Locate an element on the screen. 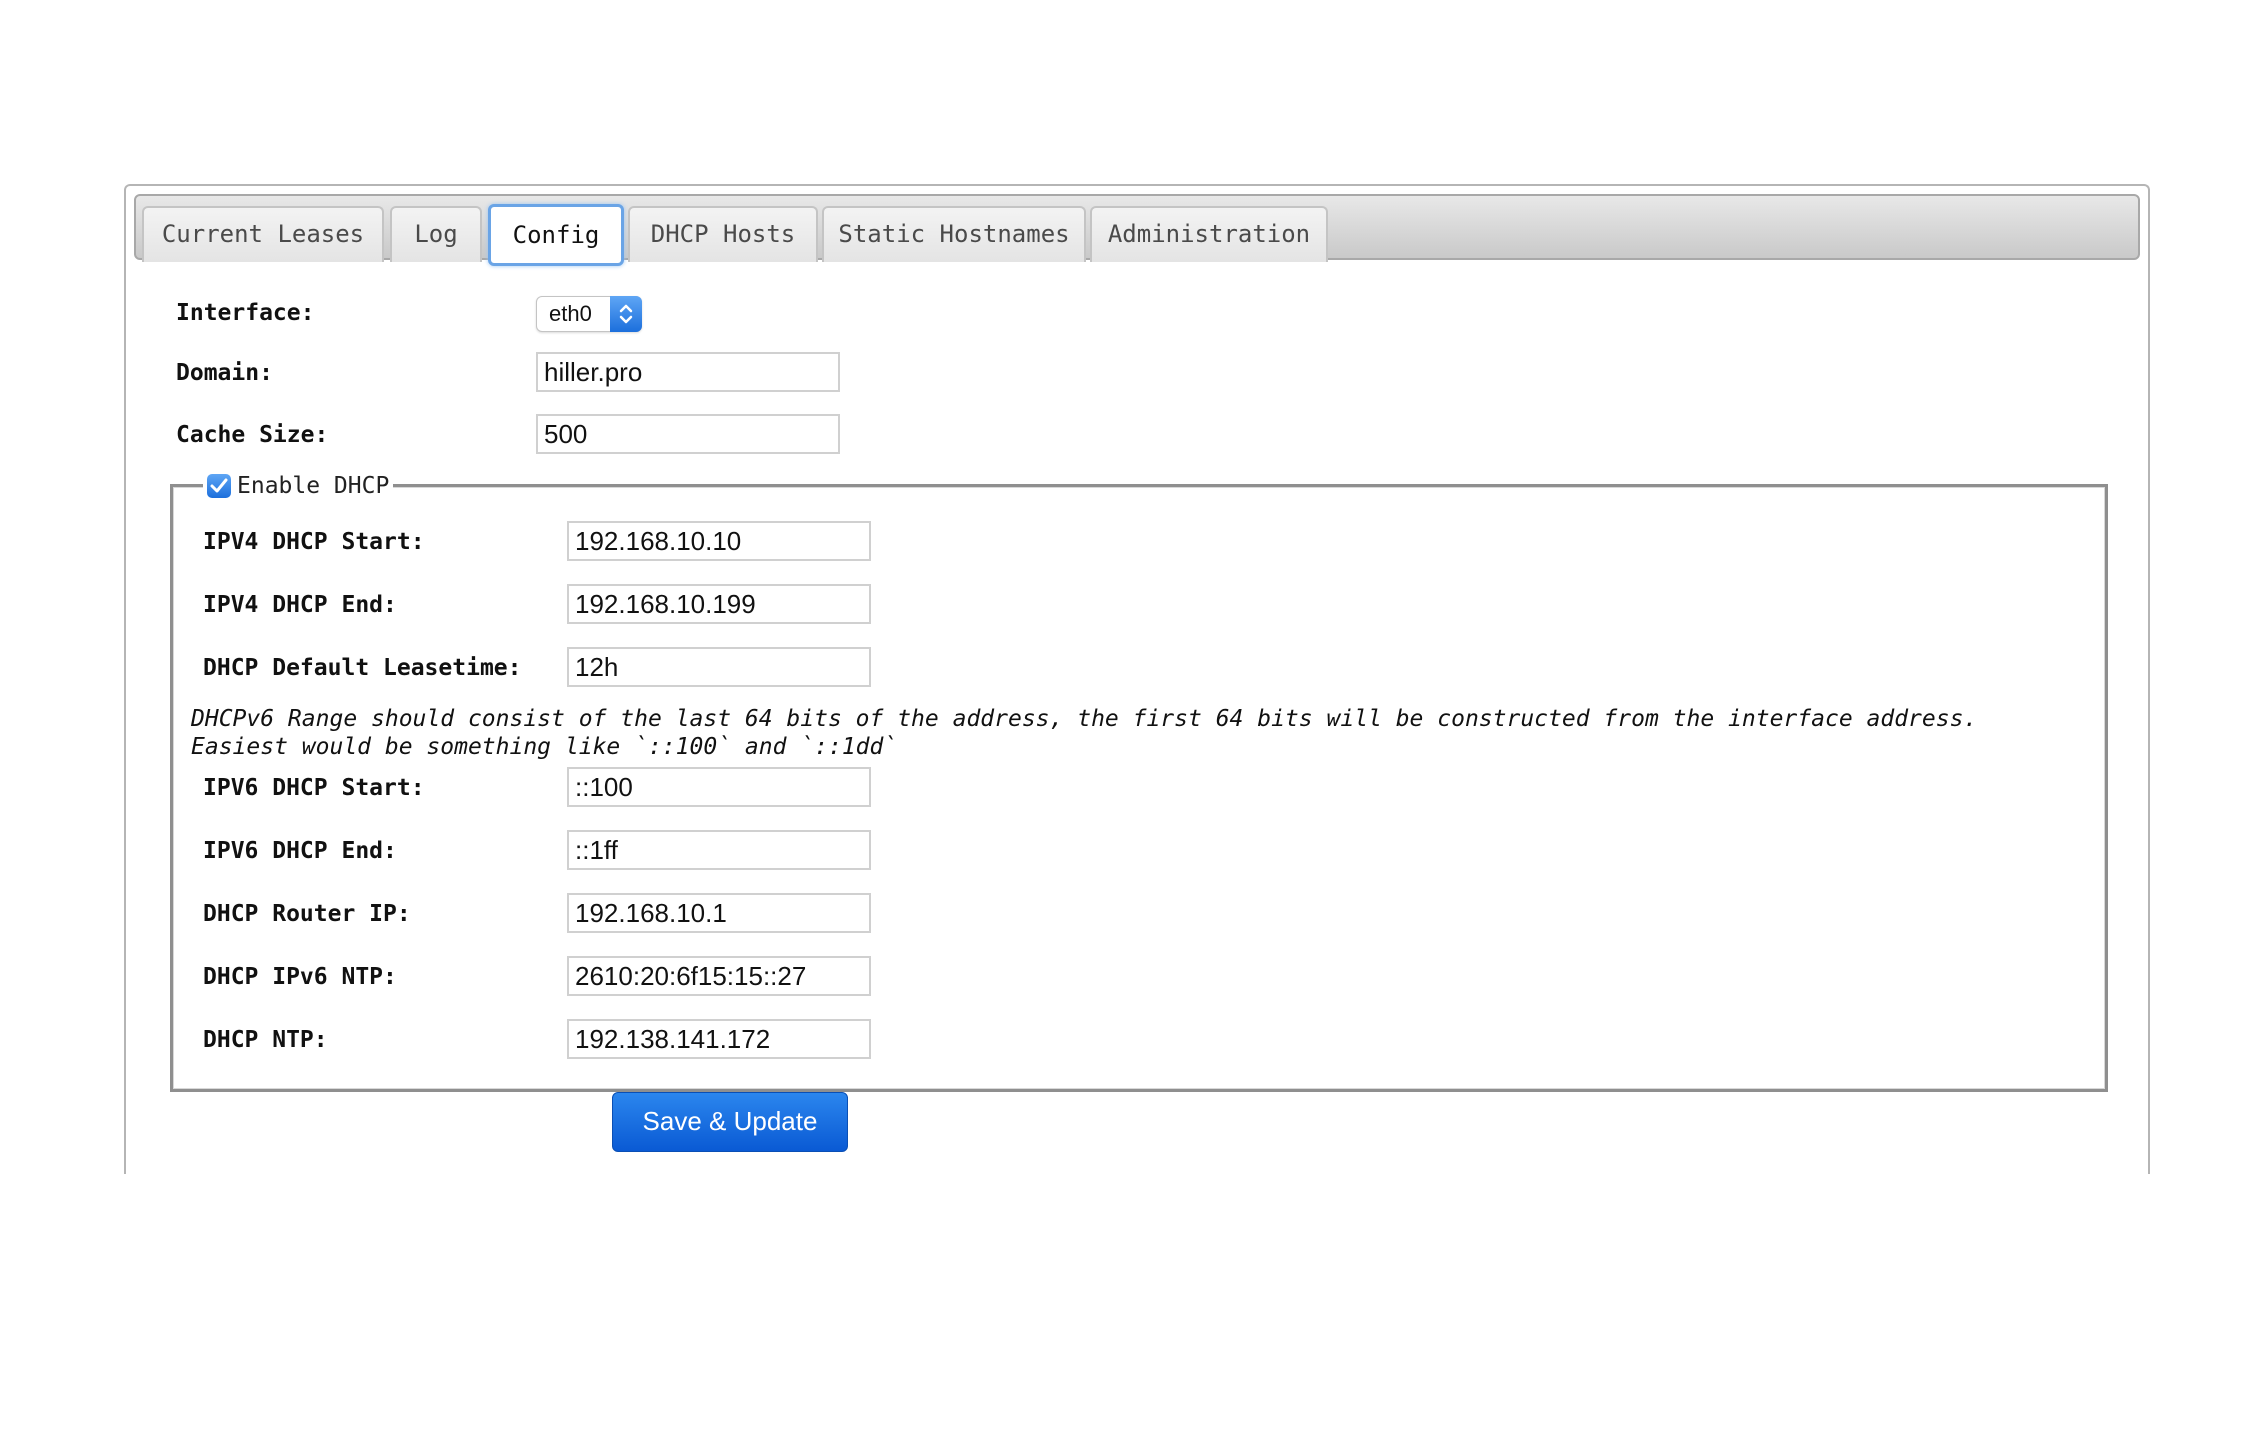 This screenshot has width=2260, height=1446. ipv6-end-label: IPV6 DHCP End: is located at coordinates (300, 851).